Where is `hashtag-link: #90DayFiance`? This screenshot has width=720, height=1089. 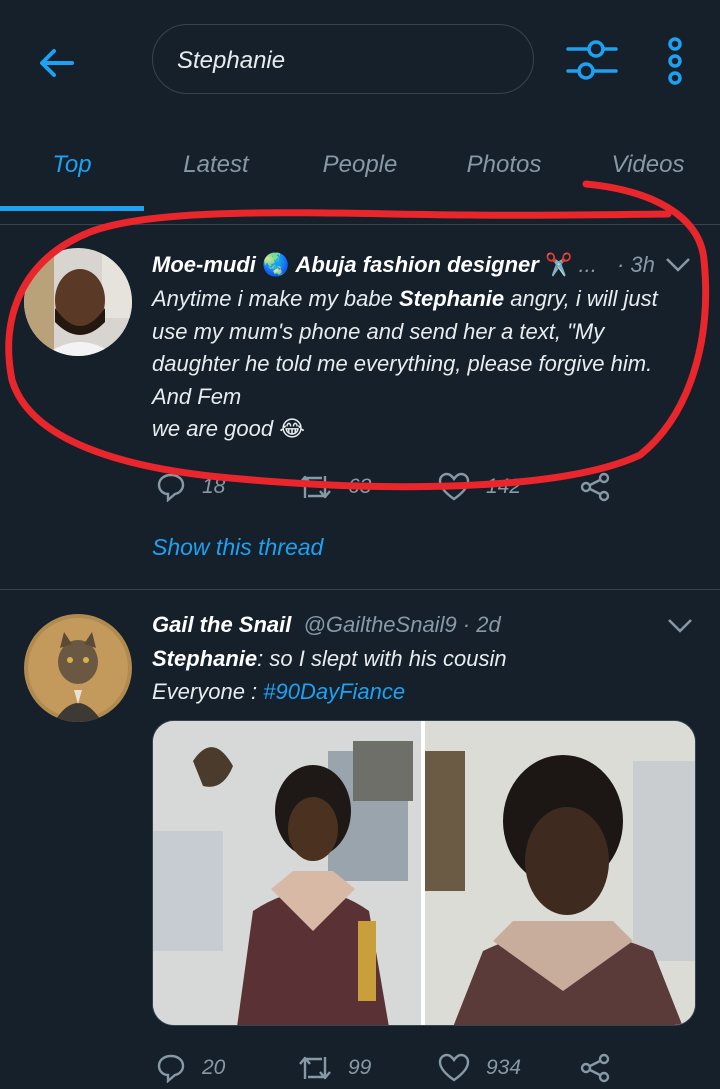 hashtag-link: #90DayFiance is located at coordinates (334, 691).